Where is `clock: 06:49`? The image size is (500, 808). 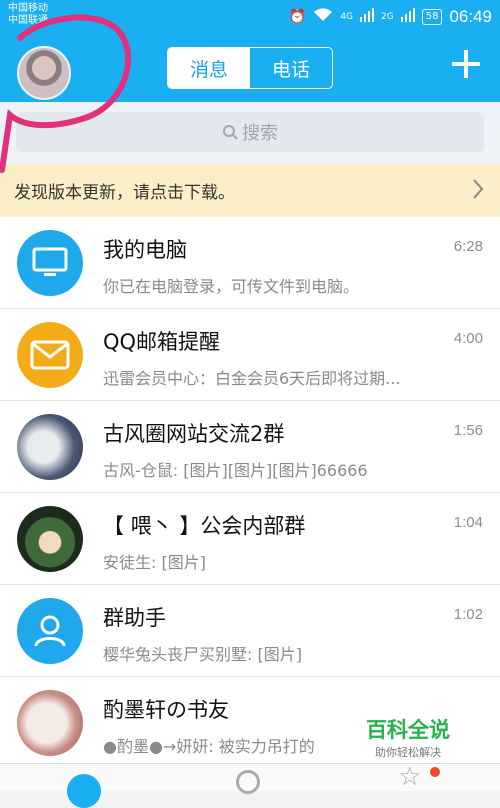 clock: 06:49 is located at coordinates (470, 16).